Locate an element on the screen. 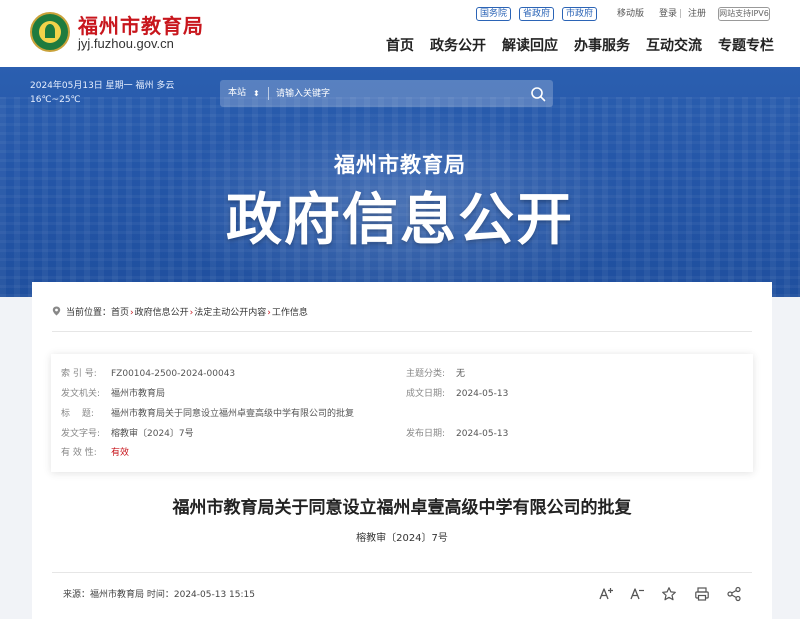 Image resolution: width=800 pixels, height=619 pixels. meta-topic-label: 主题分类: is located at coordinates (426, 374).